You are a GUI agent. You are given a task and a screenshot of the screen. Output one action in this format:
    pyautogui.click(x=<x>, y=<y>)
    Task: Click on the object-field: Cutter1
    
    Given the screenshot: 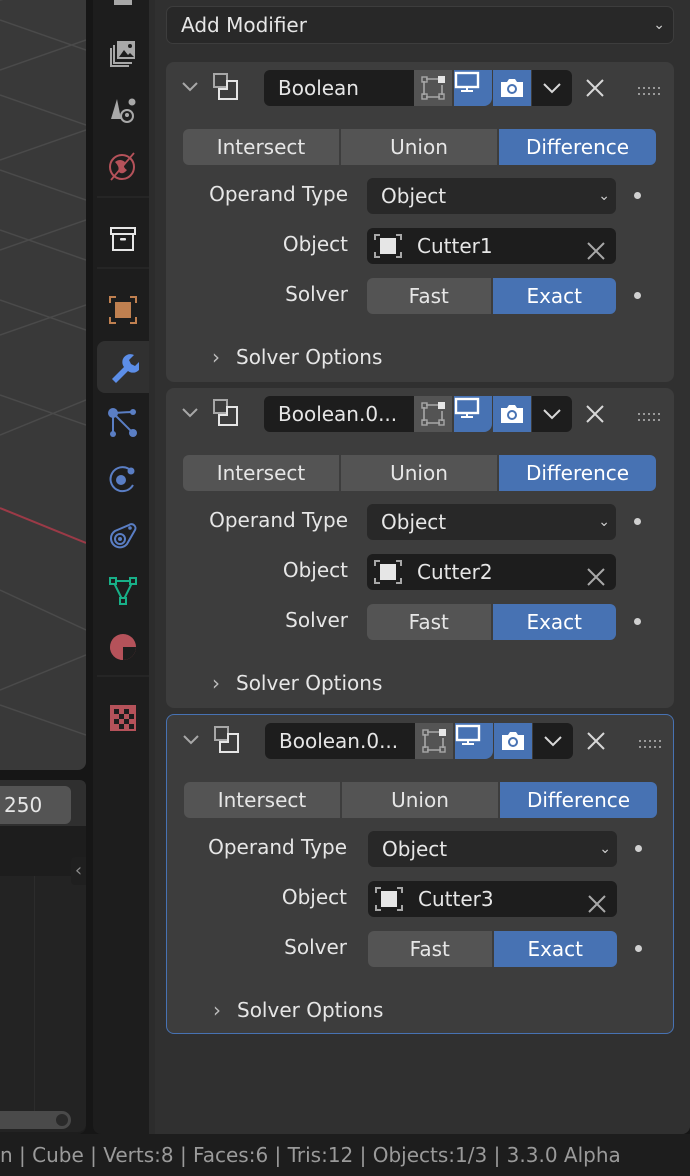 What is the action you would take?
    pyautogui.click(x=491, y=246)
    